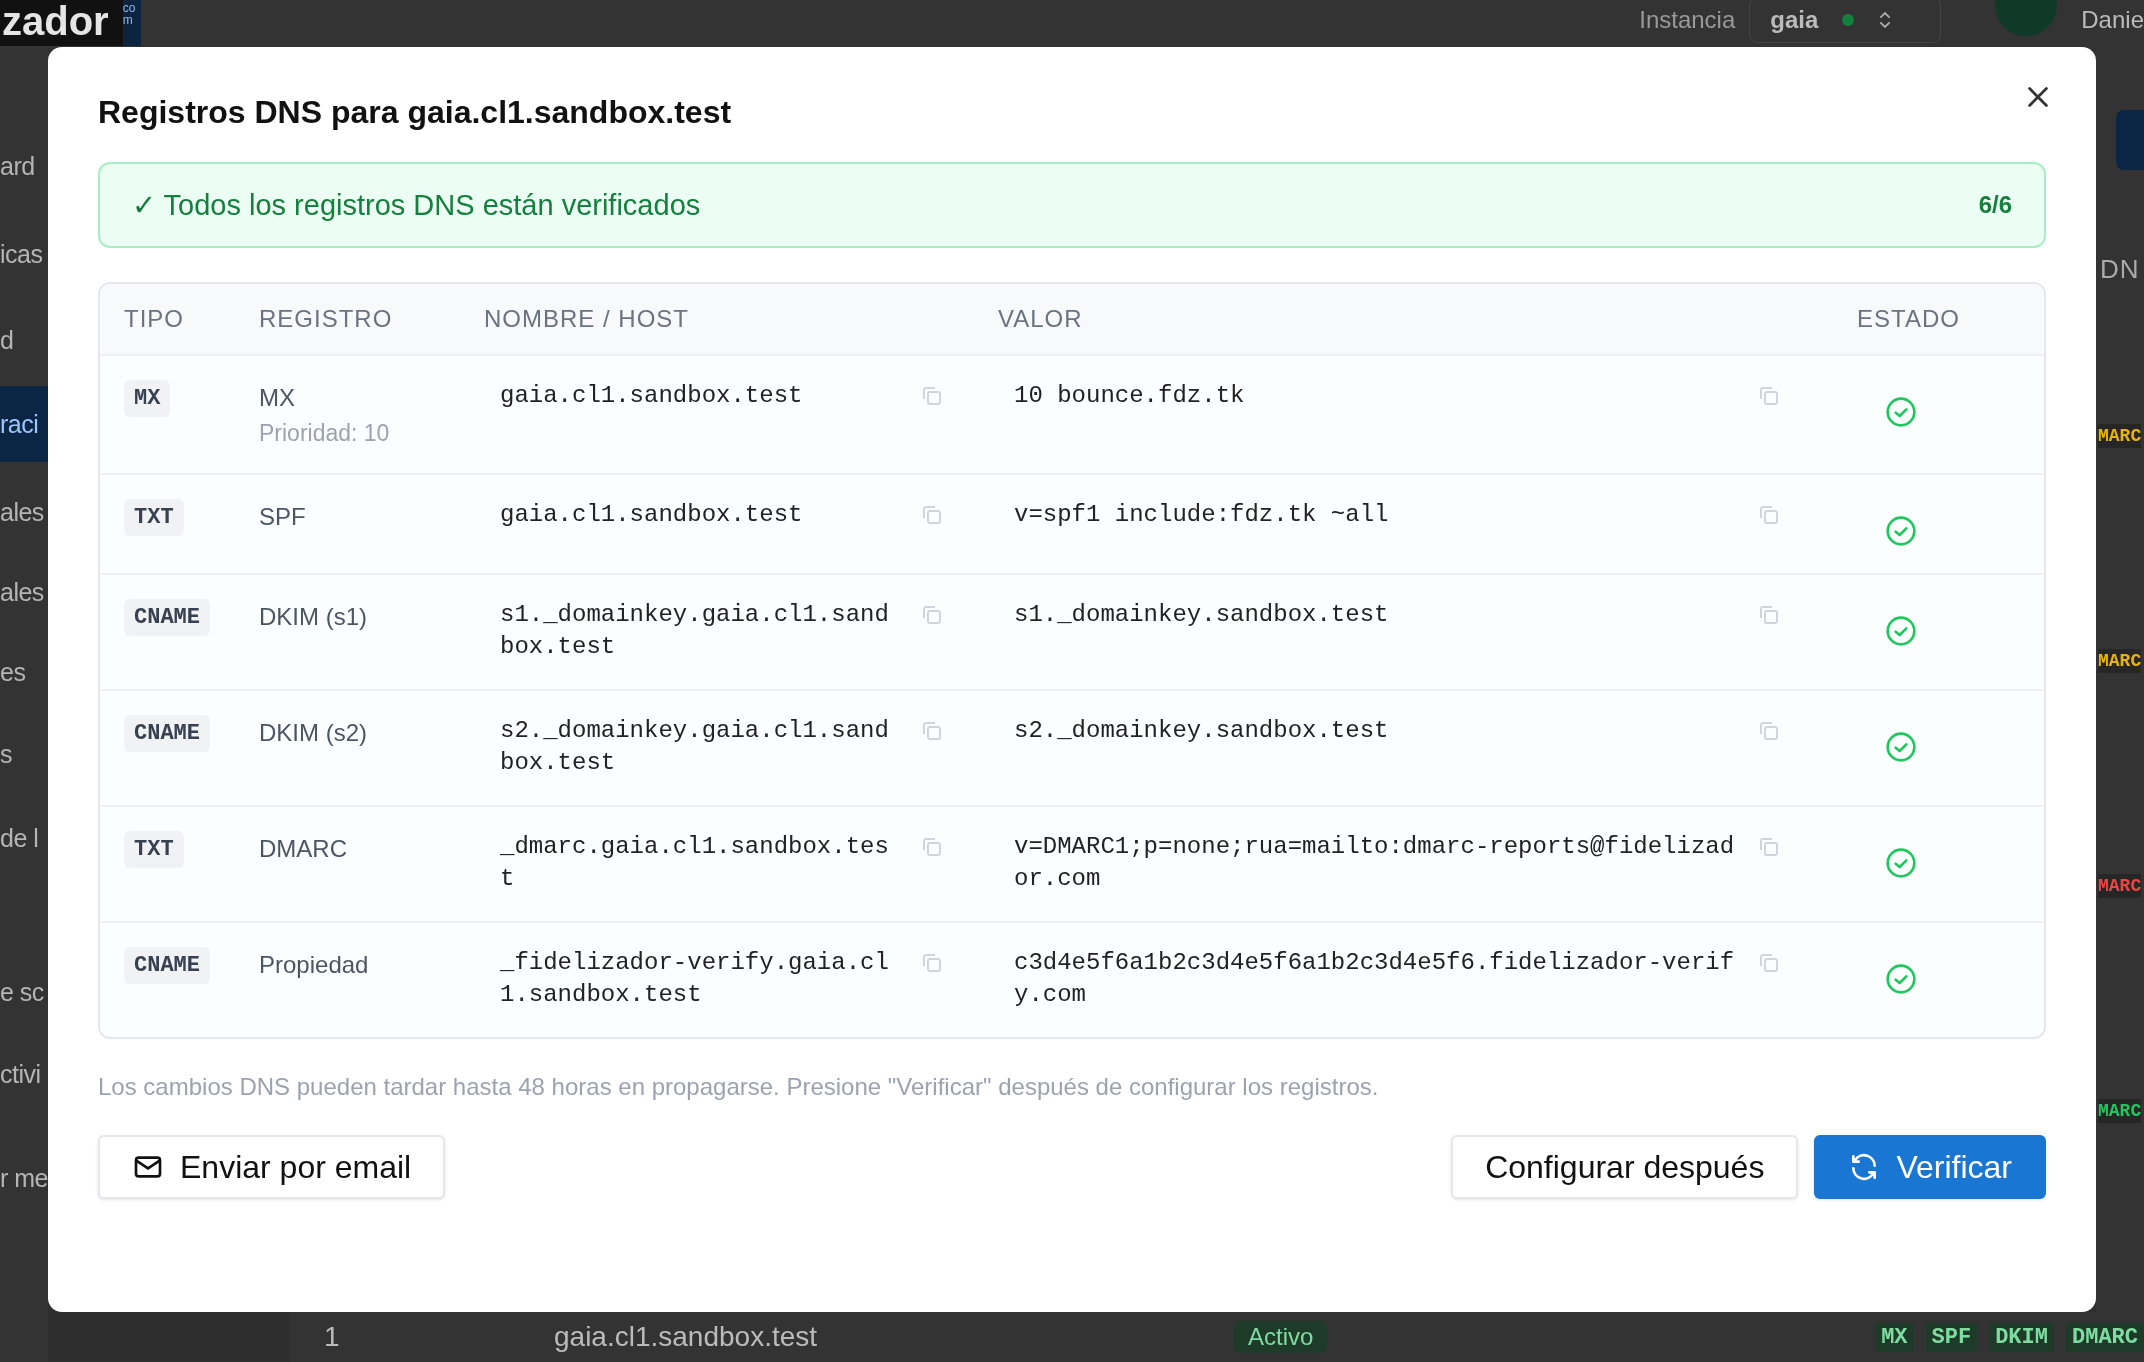 This screenshot has height=1362, width=2144. Describe the element at coordinates (1281, 1337) in the screenshot. I see `status-badge: Activo` at that location.